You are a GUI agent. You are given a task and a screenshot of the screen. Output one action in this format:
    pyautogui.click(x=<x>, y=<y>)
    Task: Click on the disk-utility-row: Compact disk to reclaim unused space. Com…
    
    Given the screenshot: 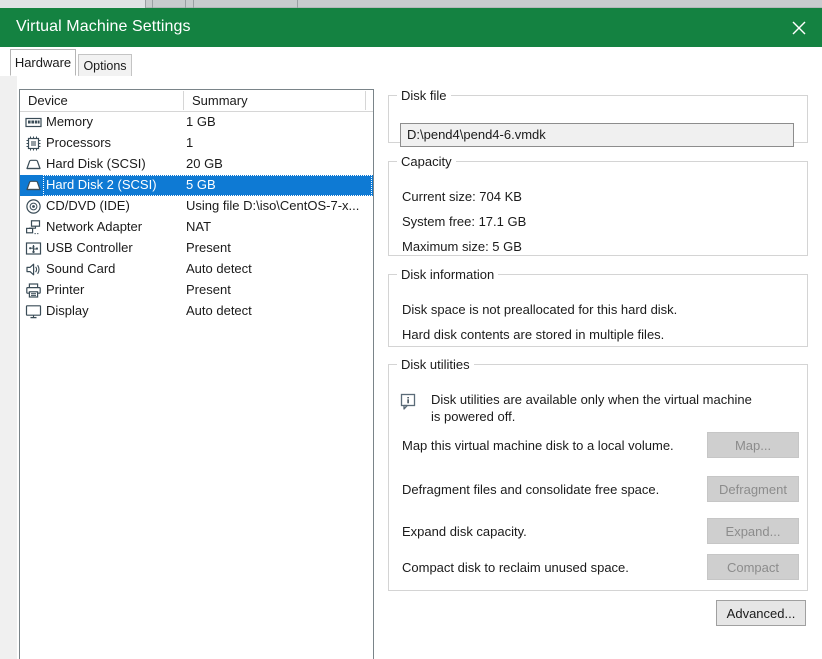 What is the action you would take?
    pyautogui.click(x=599, y=568)
    